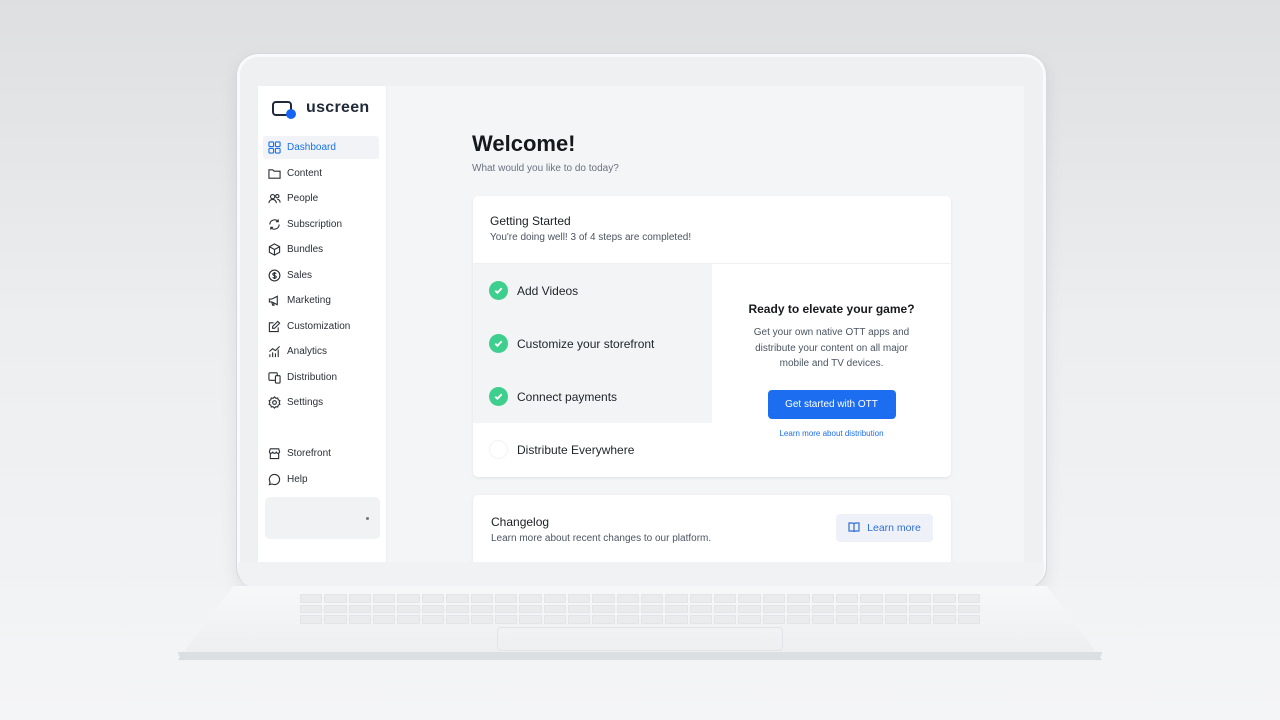  Describe the element at coordinates (303, 198) in the screenshot. I see `sidebar-item-label: People` at that location.